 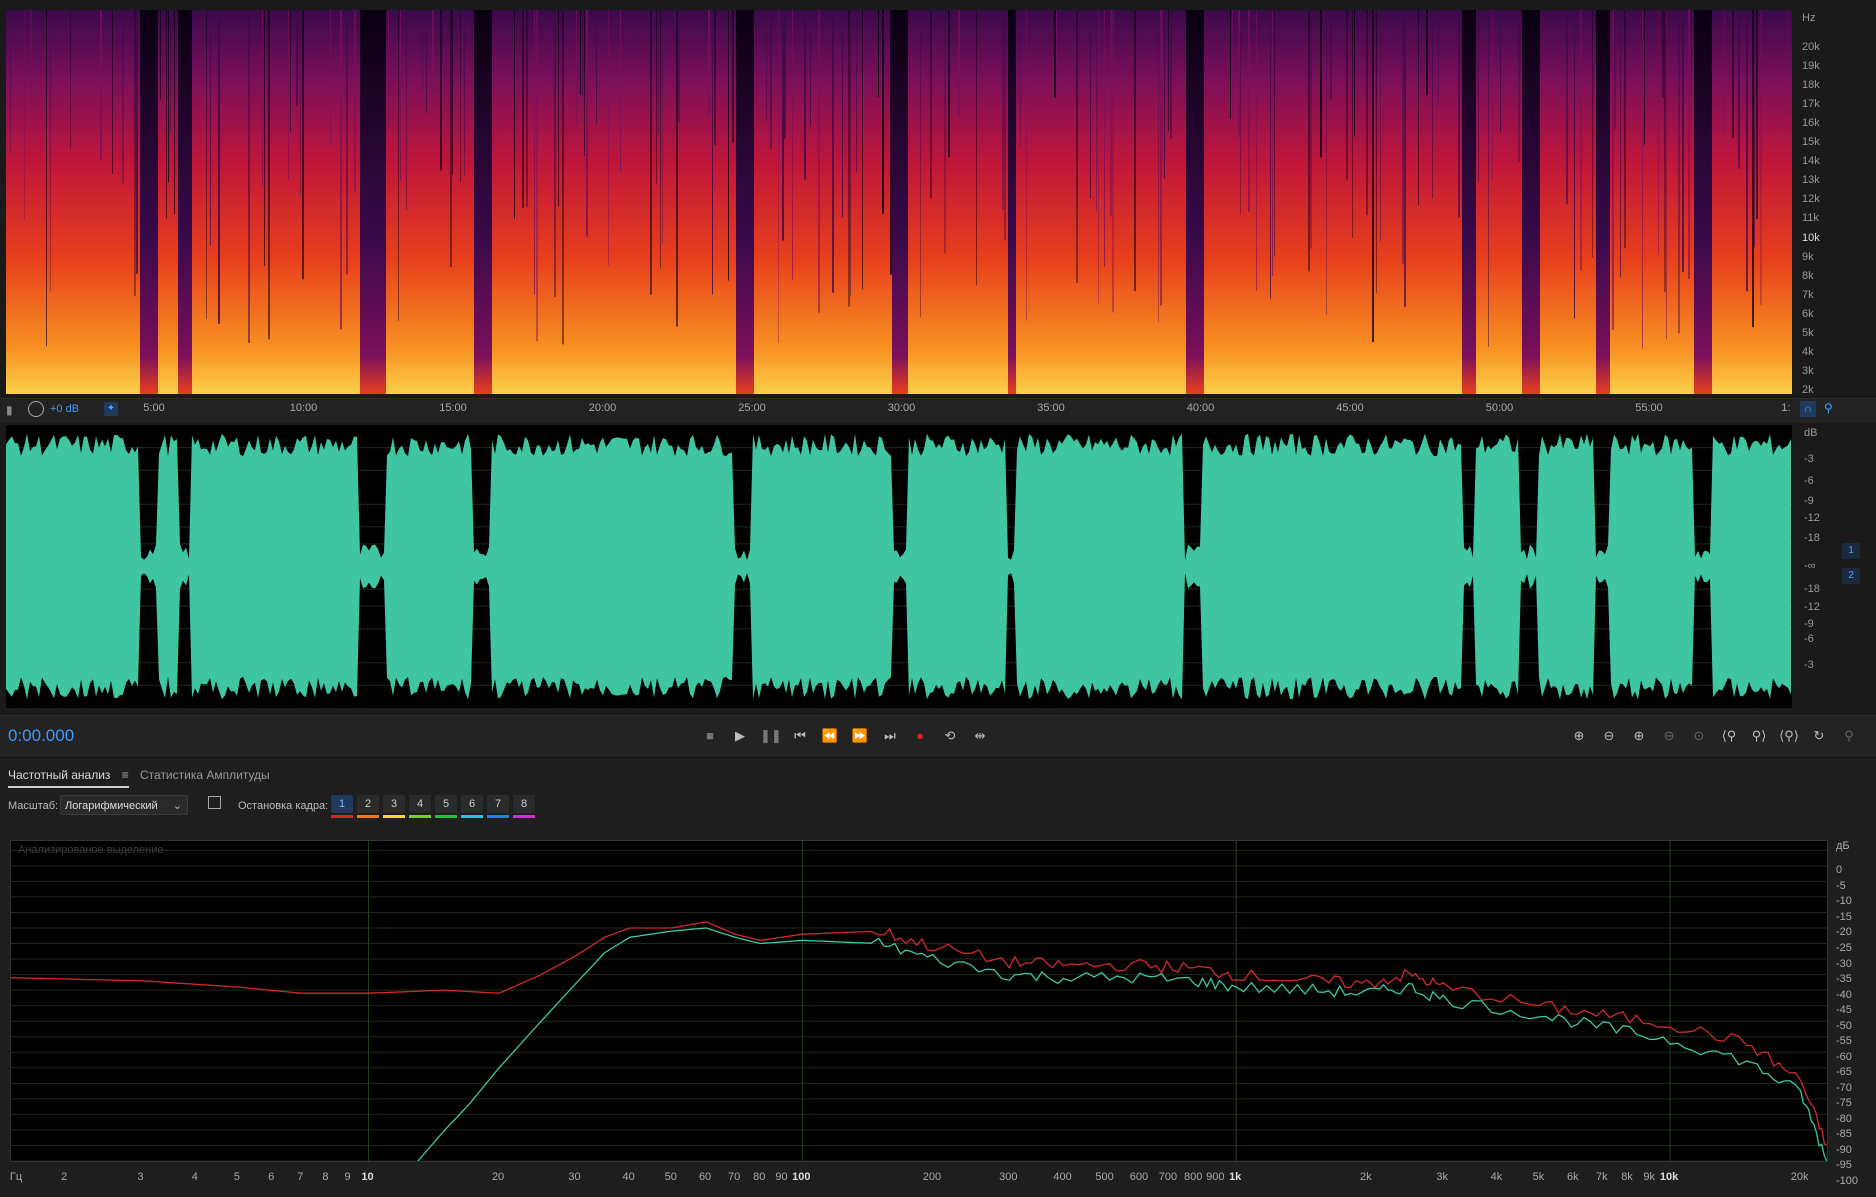 I want to click on zoom-reset-icon: ↻, so click(x=1819, y=736).